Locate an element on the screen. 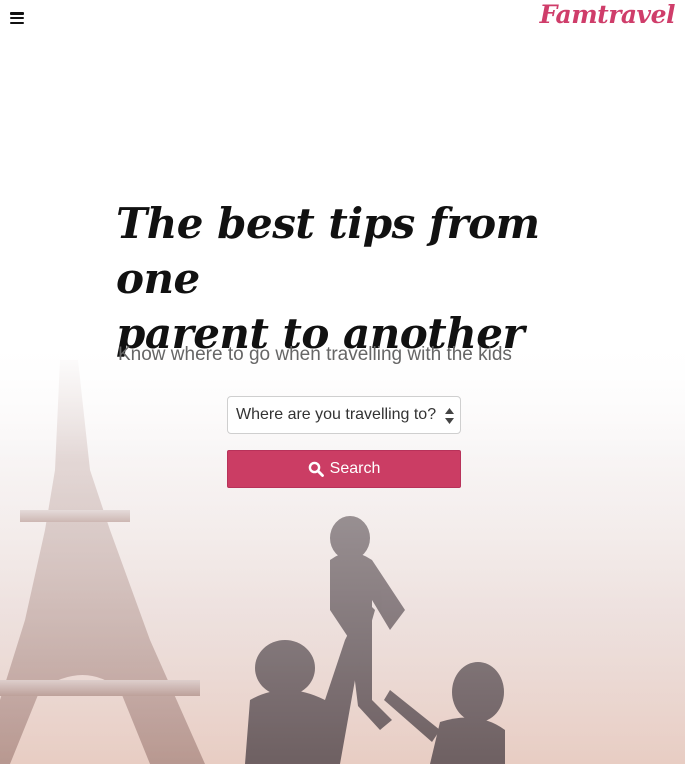 Image resolution: width=685 pixels, height=764 pixels. destination-select-value: Where are you travelling to? is located at coordinates (336, 414).